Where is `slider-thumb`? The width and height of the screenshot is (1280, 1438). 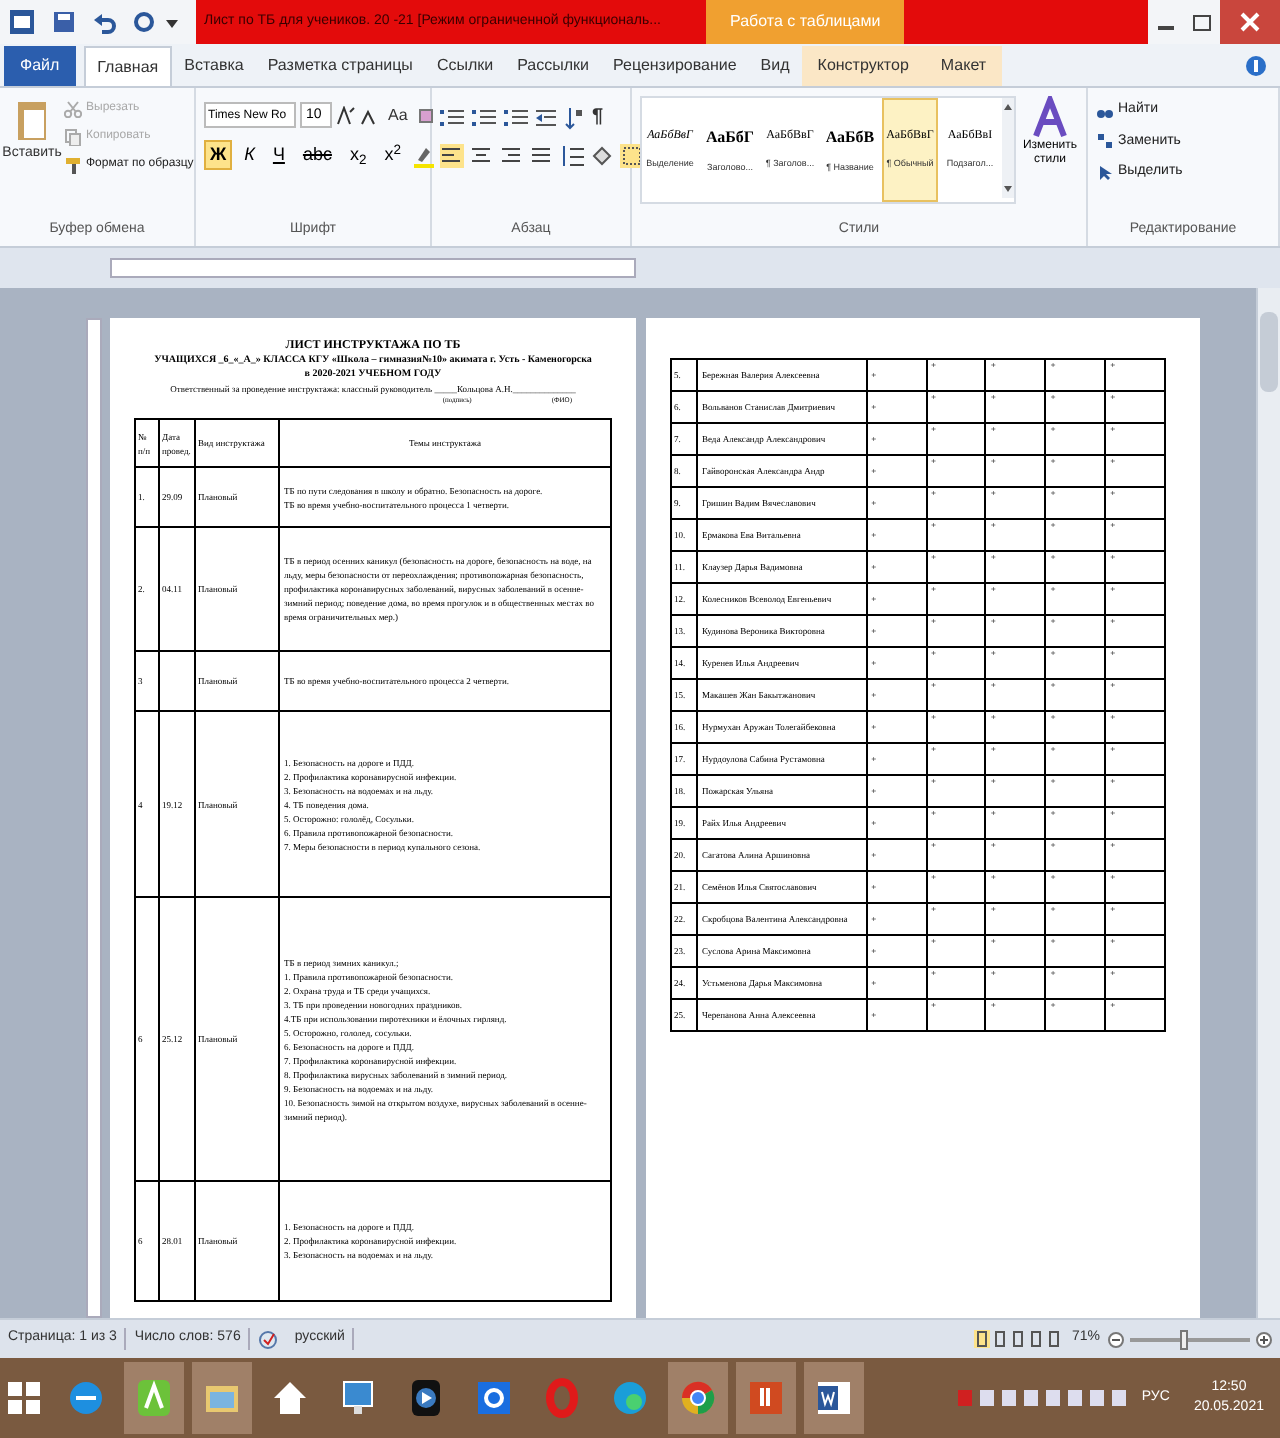
slider-thumb is located at coordinates (1184, 1339).